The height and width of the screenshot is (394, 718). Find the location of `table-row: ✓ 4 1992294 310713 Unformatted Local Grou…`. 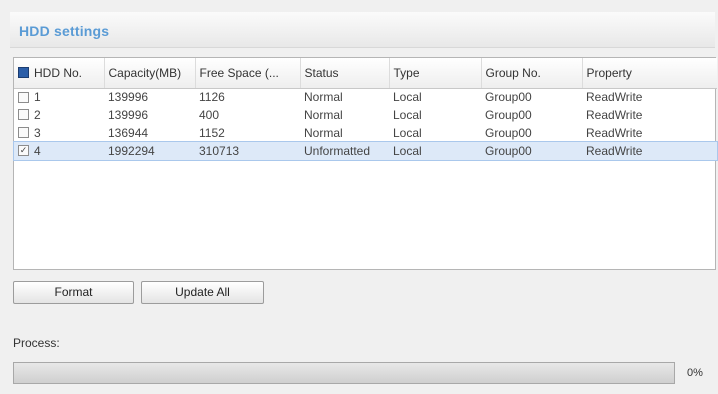

table-row: ✓ 4 1992294 310713 Unformatted Local Grou… is located at coordinates (365, 151).